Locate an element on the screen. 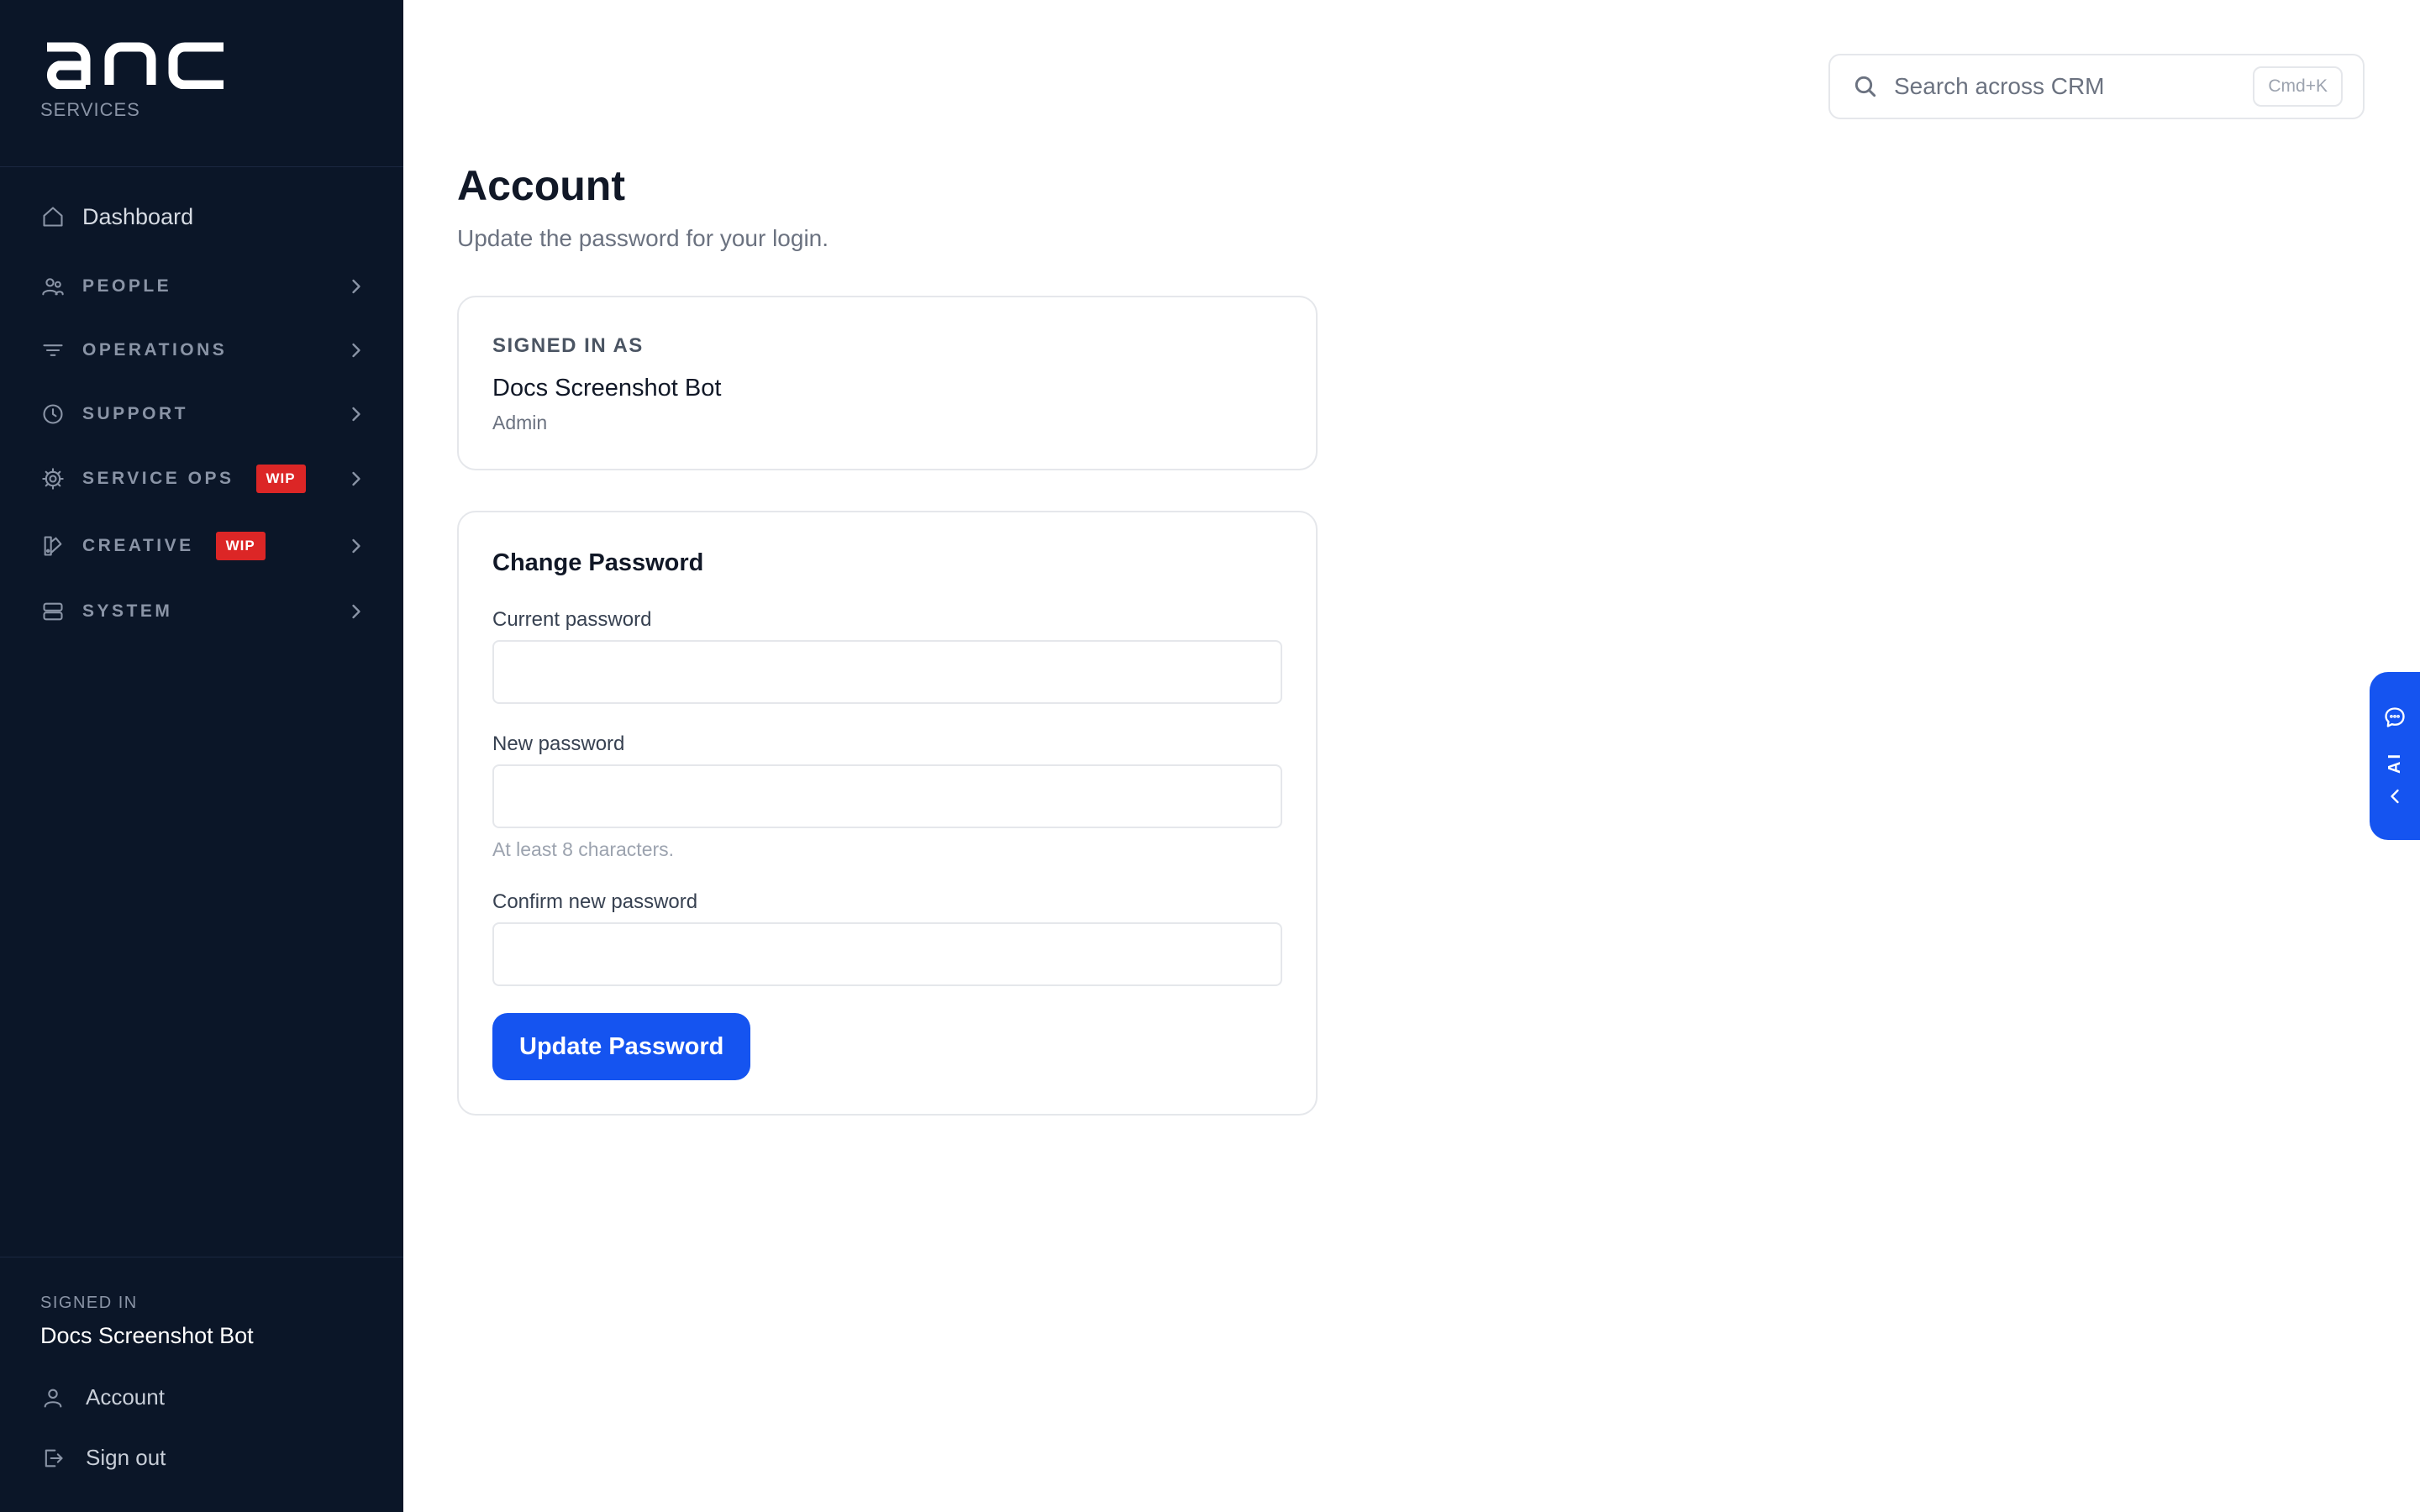 This screenshot has width=2420, height=1512. signed-in-user: Docs Screenshot Bot is located at coordinates (147, 1335).